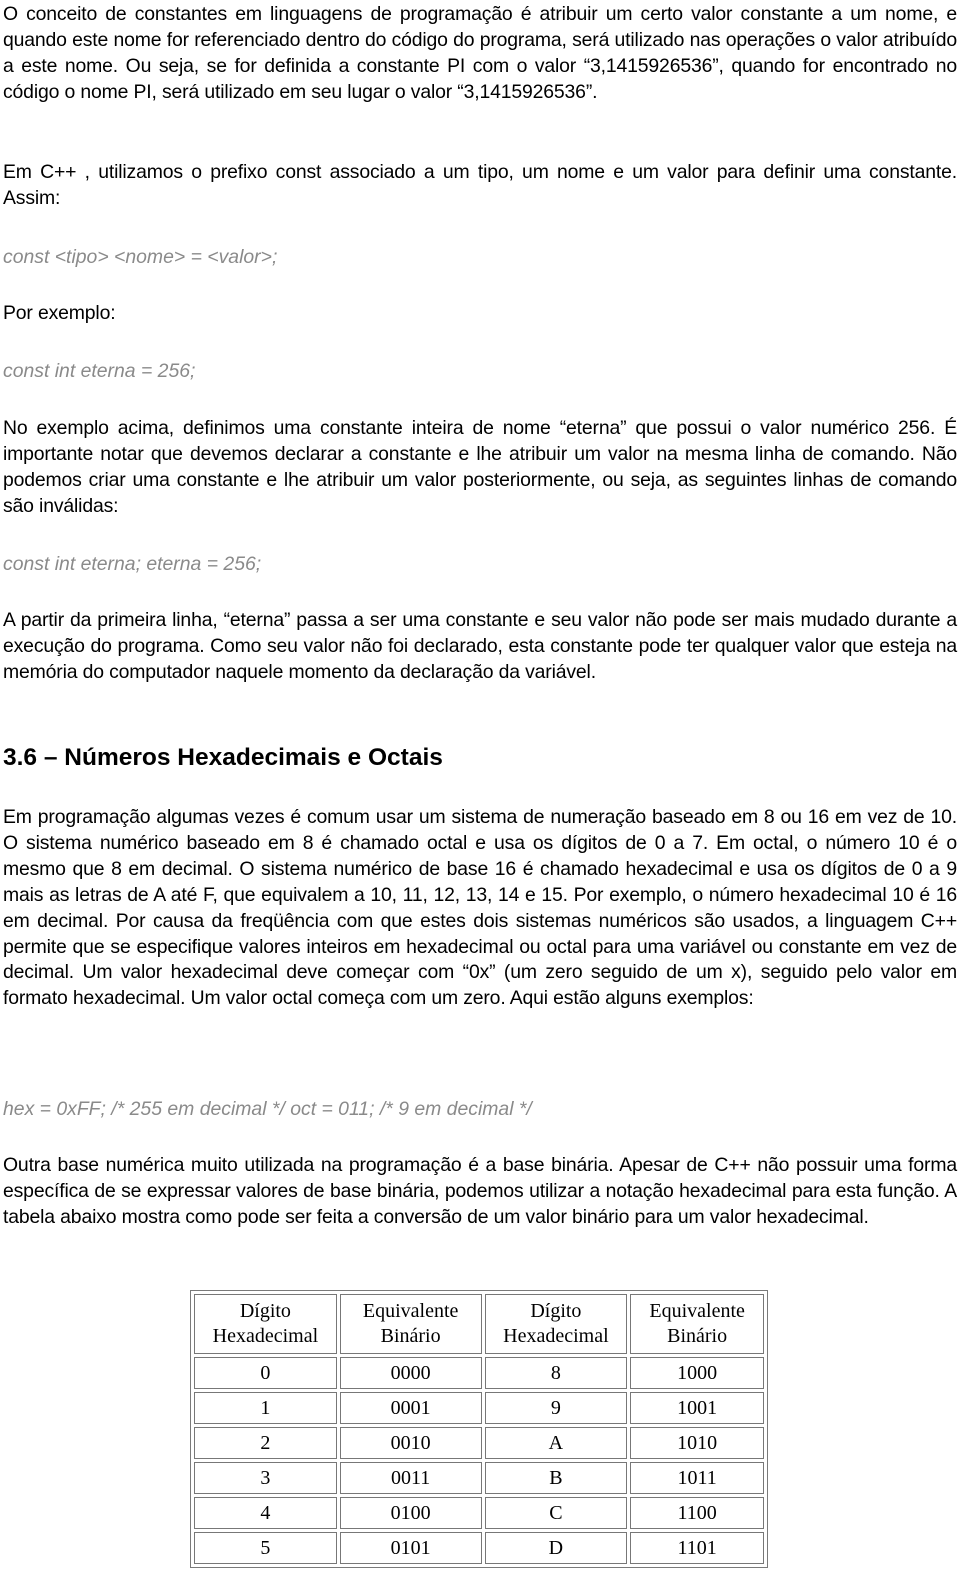 This screenshot has height=1570, width=960. I want to click on table-cell: 0000, so click(410, 1373).